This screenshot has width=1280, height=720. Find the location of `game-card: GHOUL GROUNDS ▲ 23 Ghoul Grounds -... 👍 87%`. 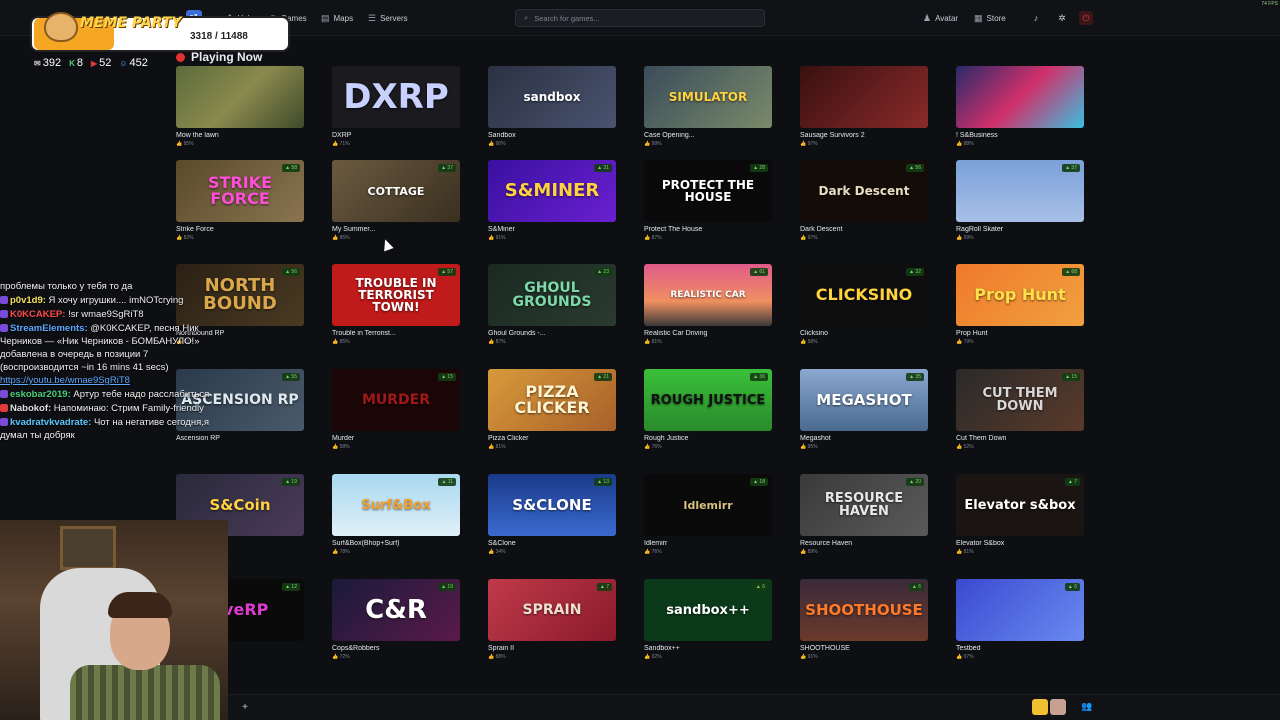

game-card: GHOUL GROUNDS ▲ 23 Ghoul Grounds -... 👍 87% is located at coordinates (552, 304).